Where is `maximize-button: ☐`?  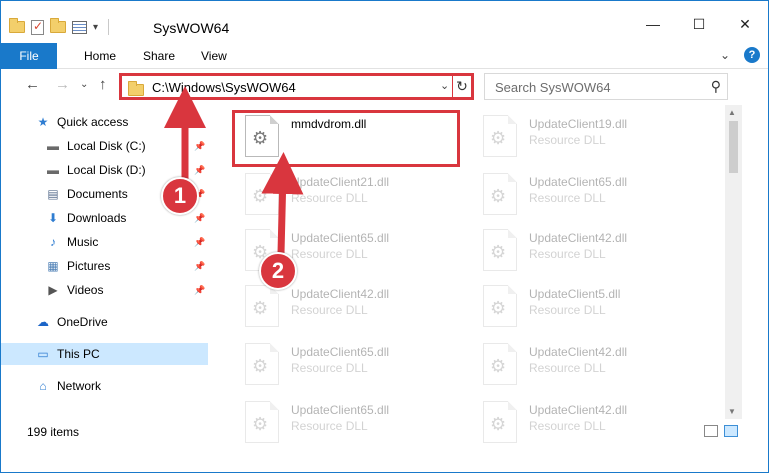 maximize-button: ☐ is located at coordinates (699, 24).